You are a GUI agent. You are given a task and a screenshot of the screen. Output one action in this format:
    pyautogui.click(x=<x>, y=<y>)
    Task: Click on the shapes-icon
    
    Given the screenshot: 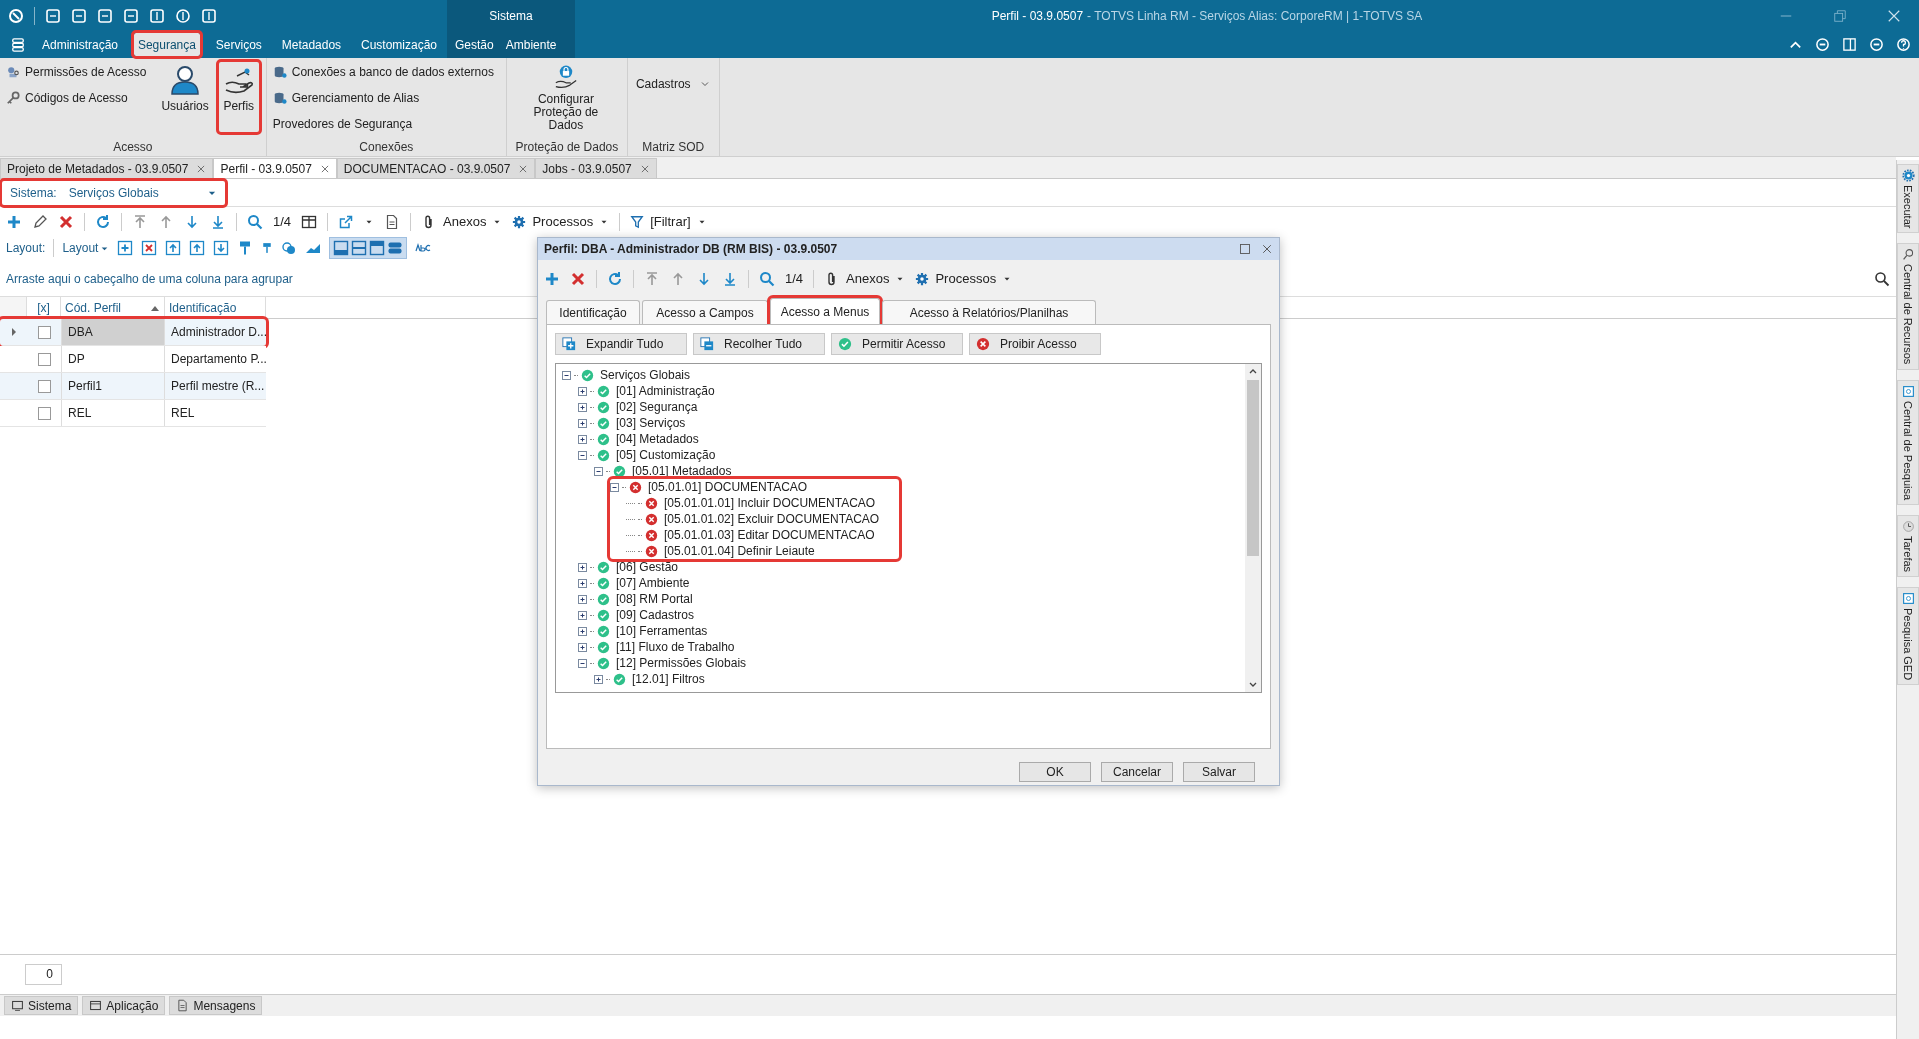 What is the action you would take?
    pyautogui.click(x=289, y=248)
    